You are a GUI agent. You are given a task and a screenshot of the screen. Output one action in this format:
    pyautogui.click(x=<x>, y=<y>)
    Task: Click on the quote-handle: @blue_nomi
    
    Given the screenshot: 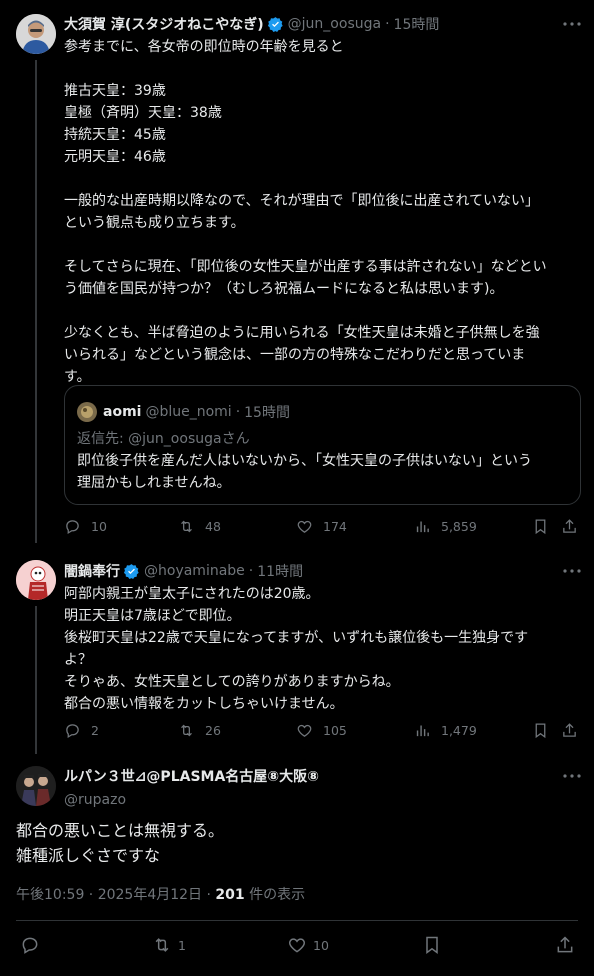 What is the action you would take?
    pyautogui.click(x=188, y=412)
    